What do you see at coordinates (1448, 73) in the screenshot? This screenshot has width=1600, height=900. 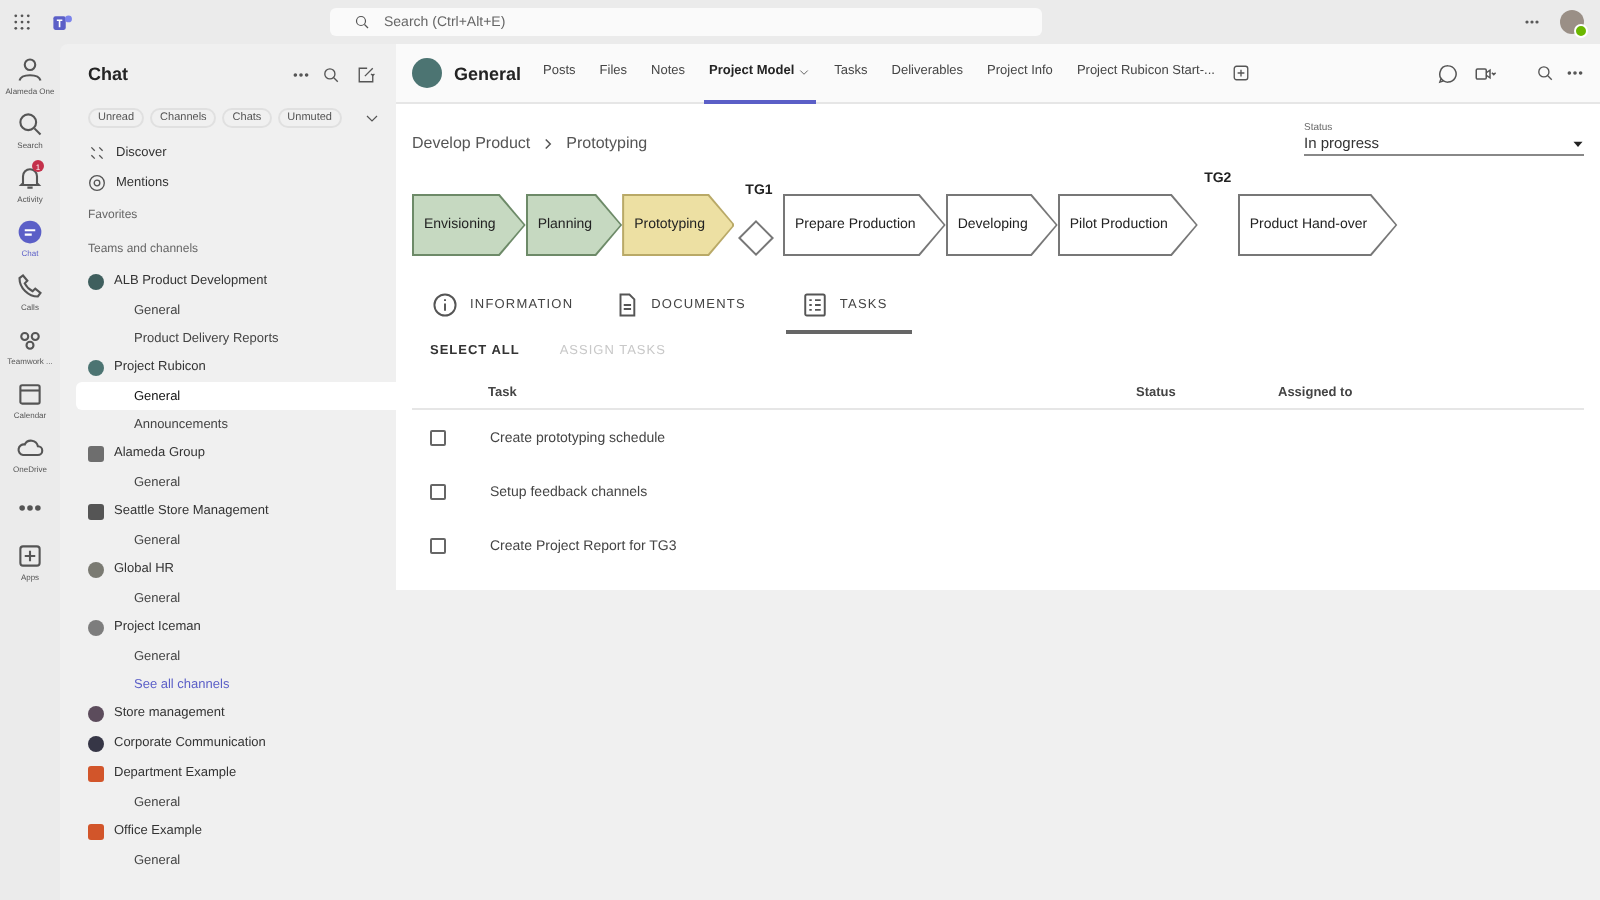 I see `chat-bubble-icon` at bounding box center [1448, 73].